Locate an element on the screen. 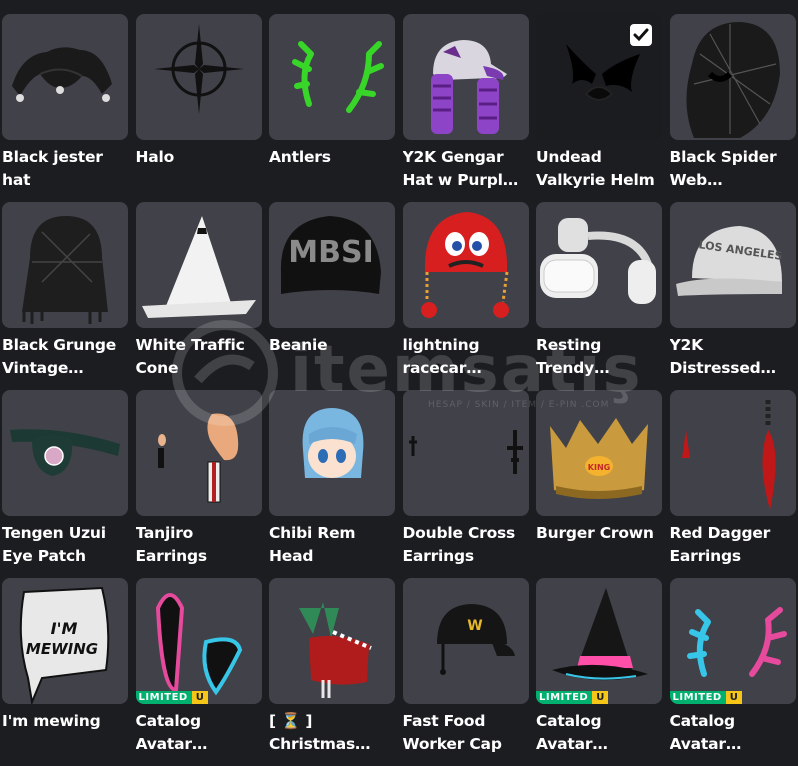  red-dagger-icon is located at coordinates (728, 455).